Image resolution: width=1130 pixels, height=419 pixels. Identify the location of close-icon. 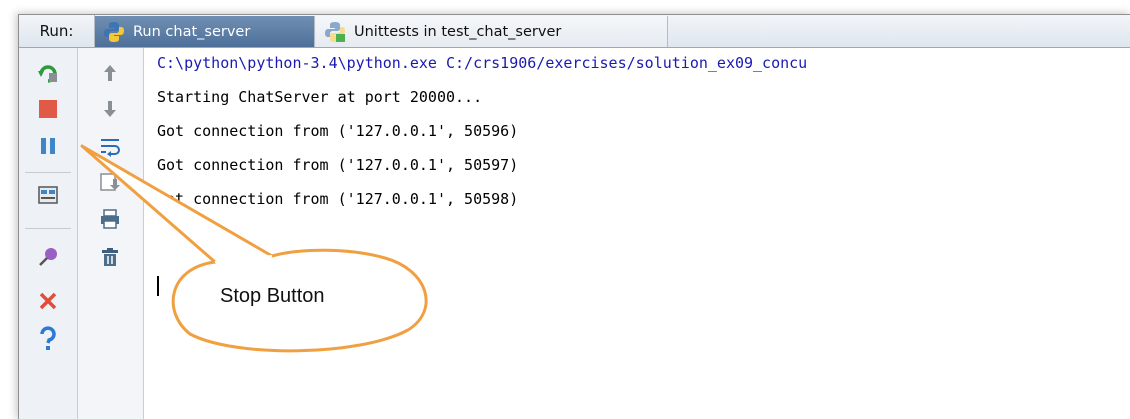
(48, 301).